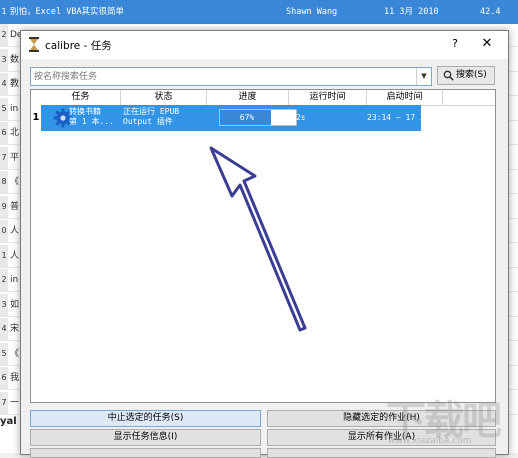 This screenshot has height=458, width=518. What do you see at coordinates (448, 75) in the screenshot?
I see `search-icon` at bounding box center [448, 75].